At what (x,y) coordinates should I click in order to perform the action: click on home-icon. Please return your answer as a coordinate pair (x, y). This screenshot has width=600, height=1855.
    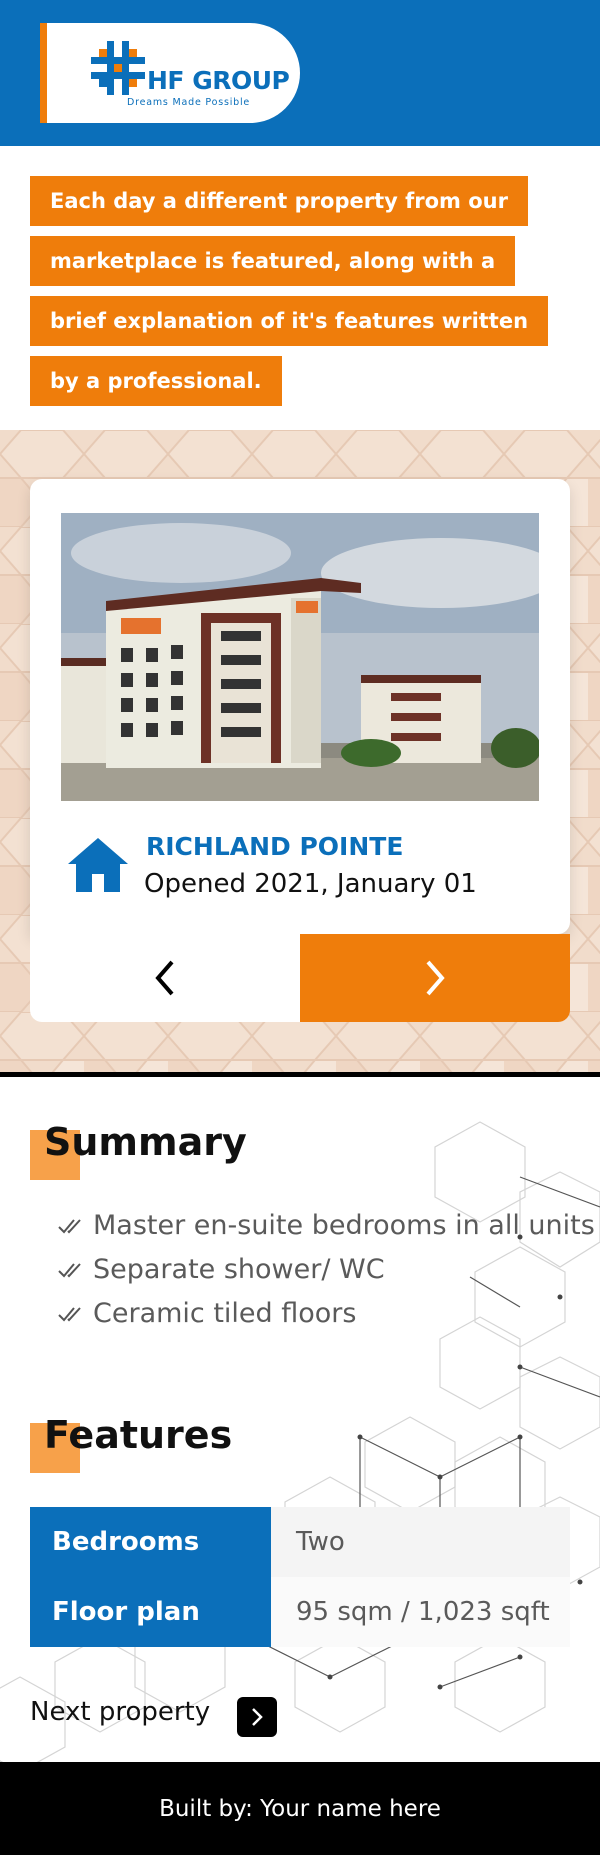
    Looking at the image, I should click on (98, 865).